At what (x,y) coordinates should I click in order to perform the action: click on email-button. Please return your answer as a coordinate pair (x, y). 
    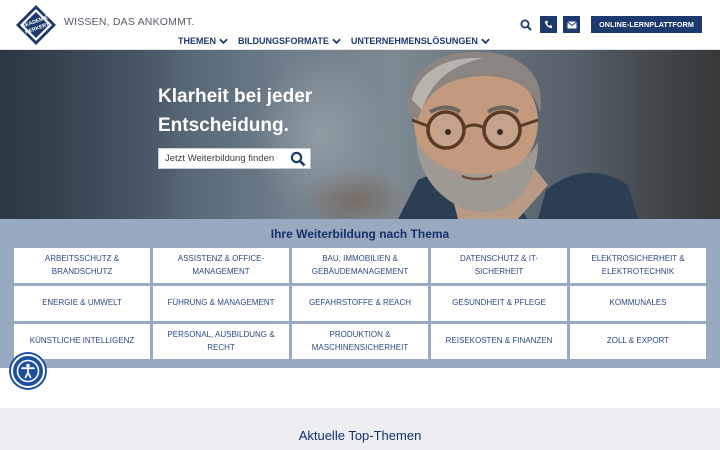
    Looking at the image, I should click on (572, 24).